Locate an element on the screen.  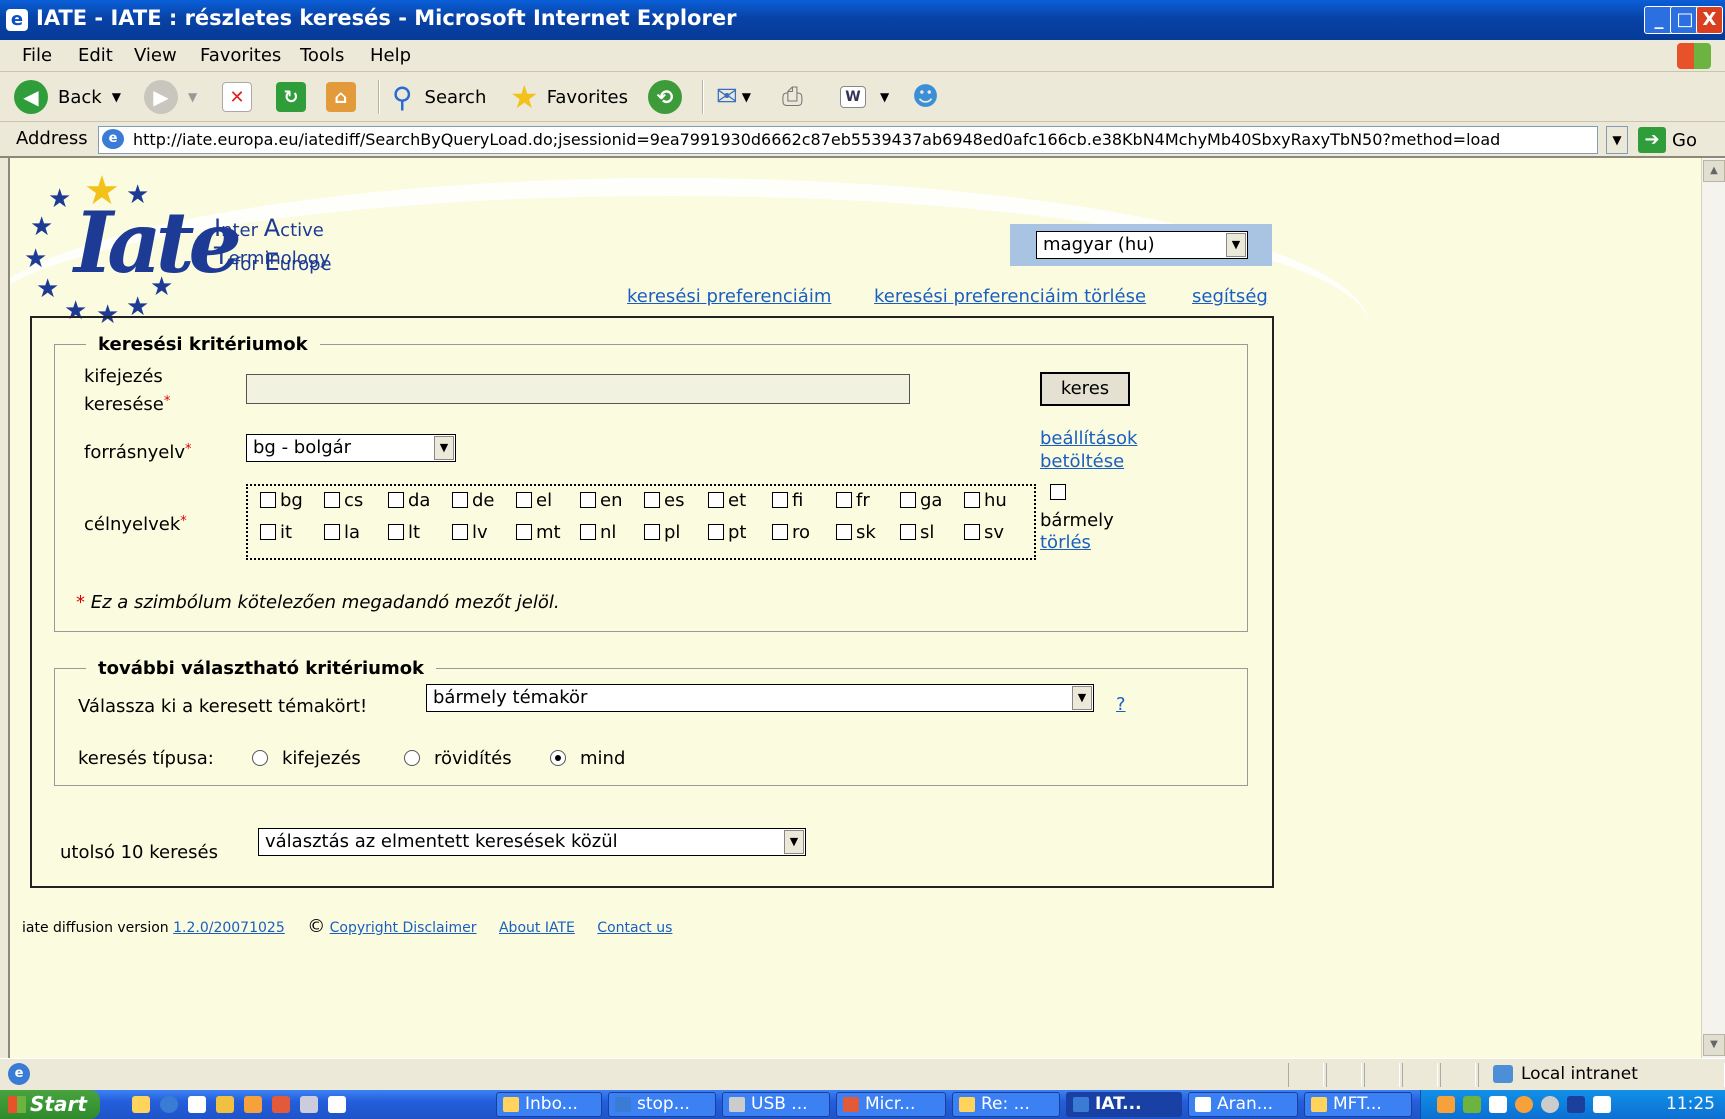
shield-tray-icon is located at coordinates (1602, 1104).